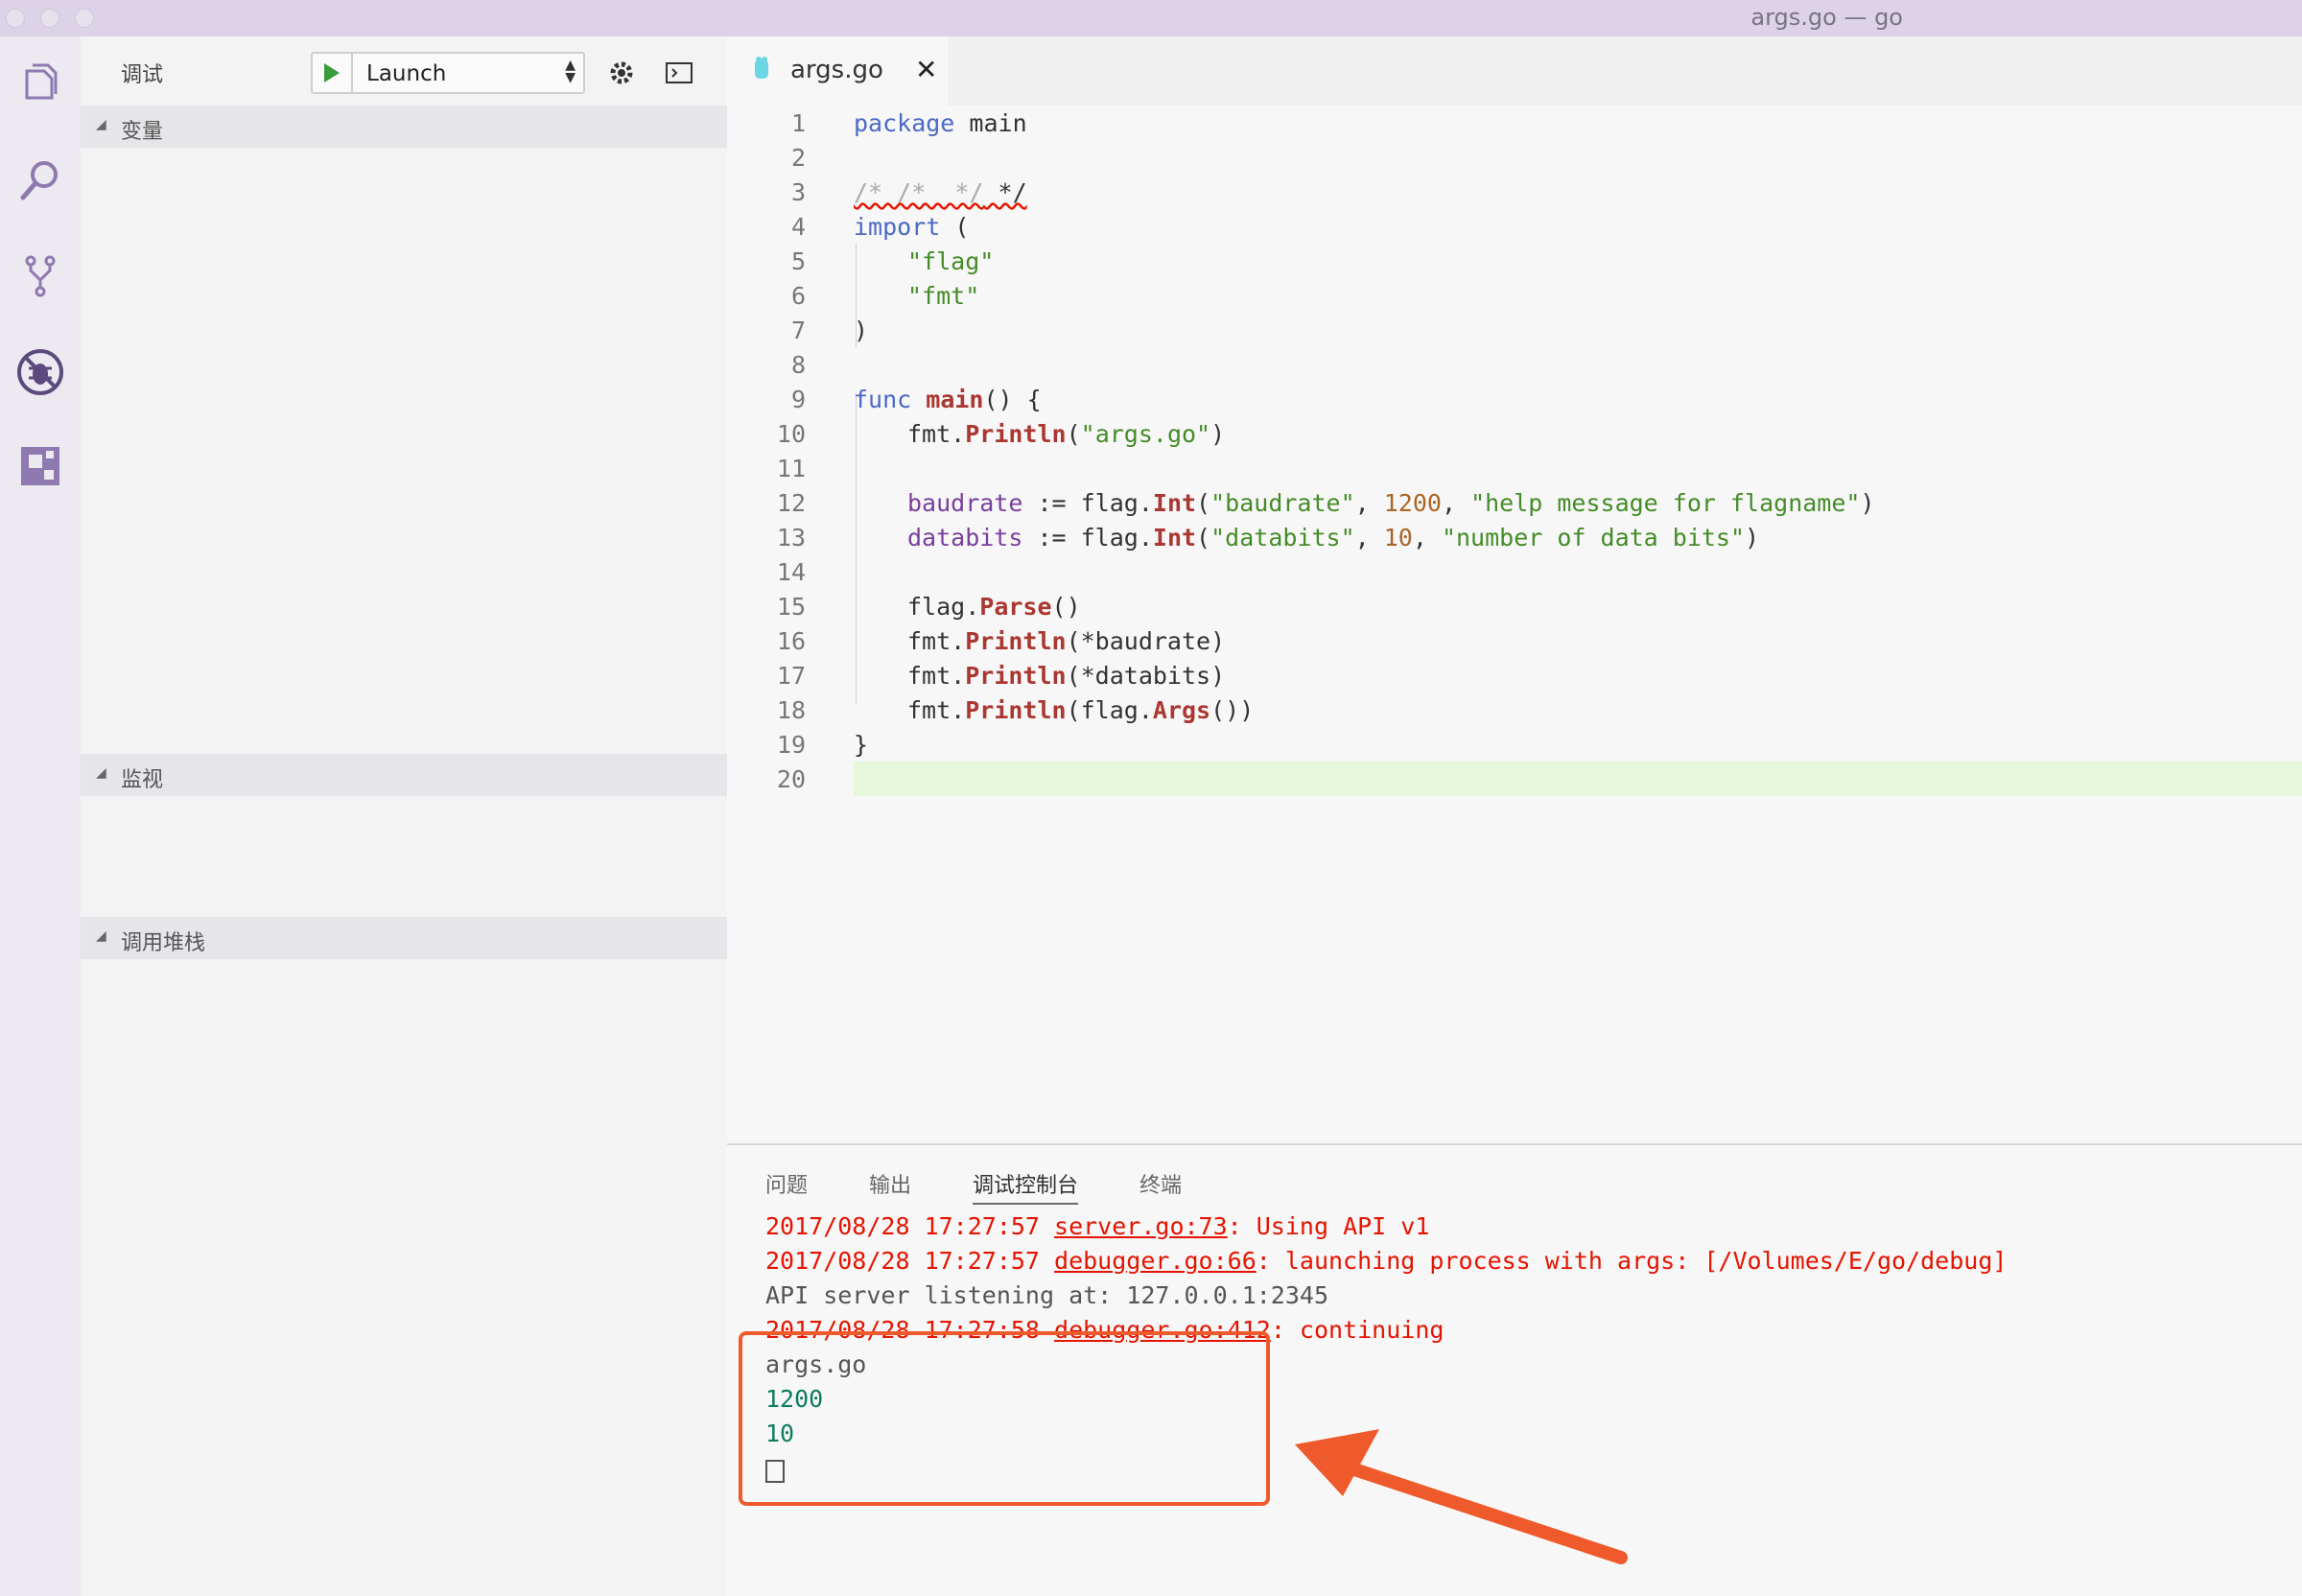  Describe the element at coordinates (1665, 503) in the screenshot. I see `string: "help message for flagname"` at that location.